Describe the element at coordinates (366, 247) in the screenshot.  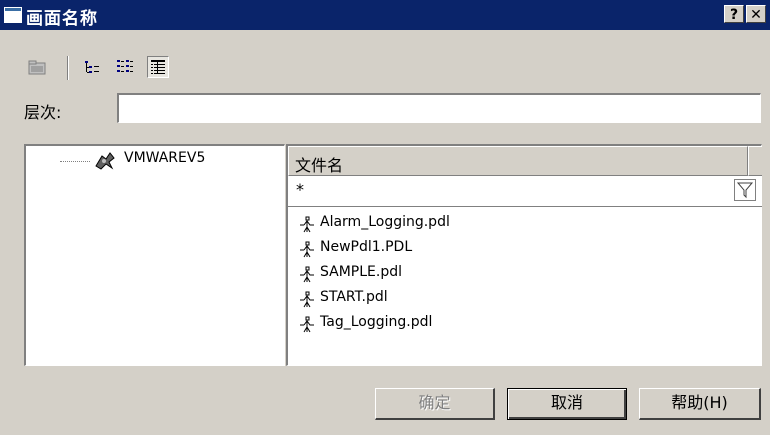
I see `file-name: NewPdl1.PDL` at that location.